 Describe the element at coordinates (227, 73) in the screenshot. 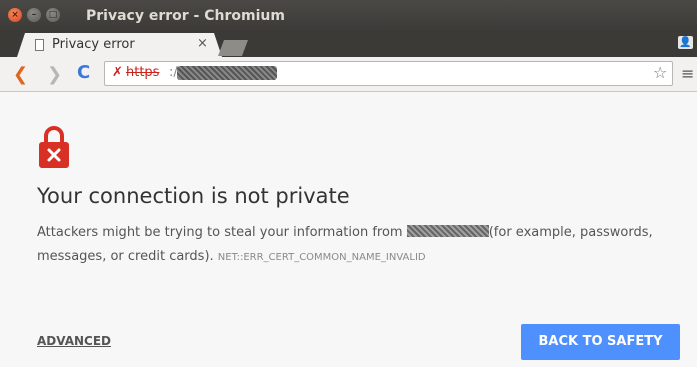

I see `redacted-url` at that location.